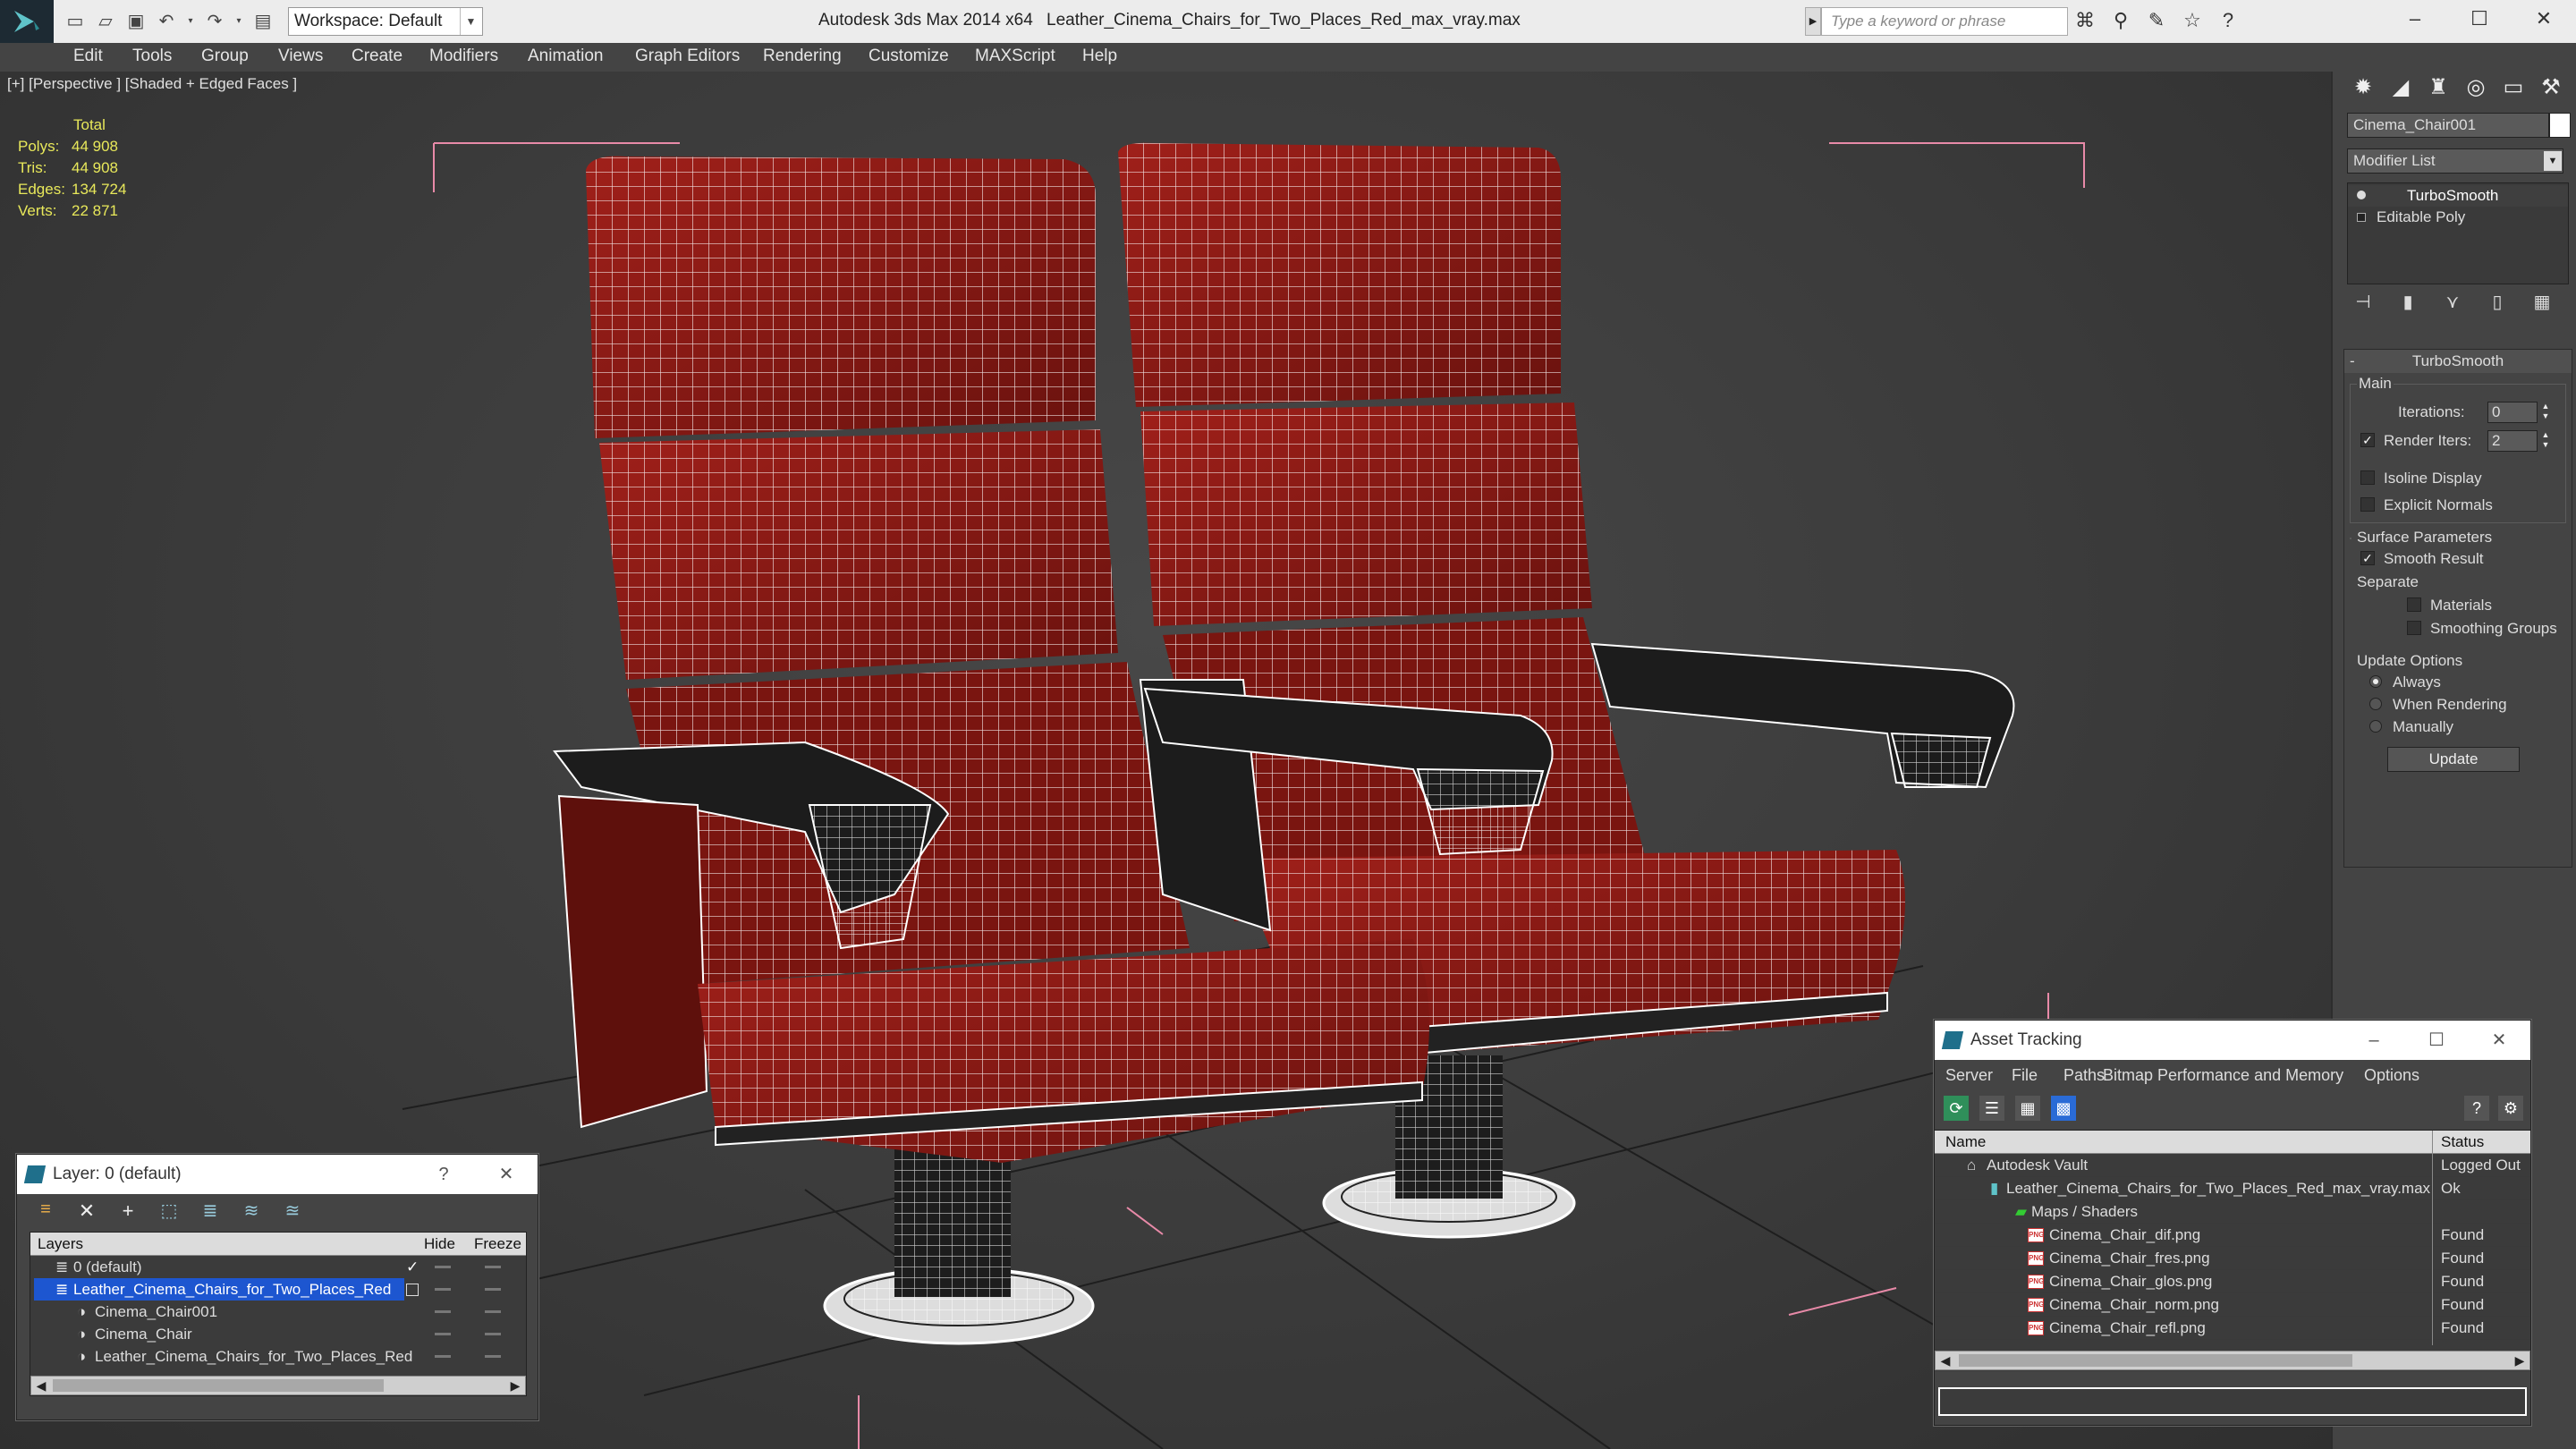 The height and width of the screenshot is (1449, 2576). Describe the element at coordinates (2232, 1328) in the screenshot. I see `asset-row: PNG Cinema_Chair_refl.png Found` at that location.